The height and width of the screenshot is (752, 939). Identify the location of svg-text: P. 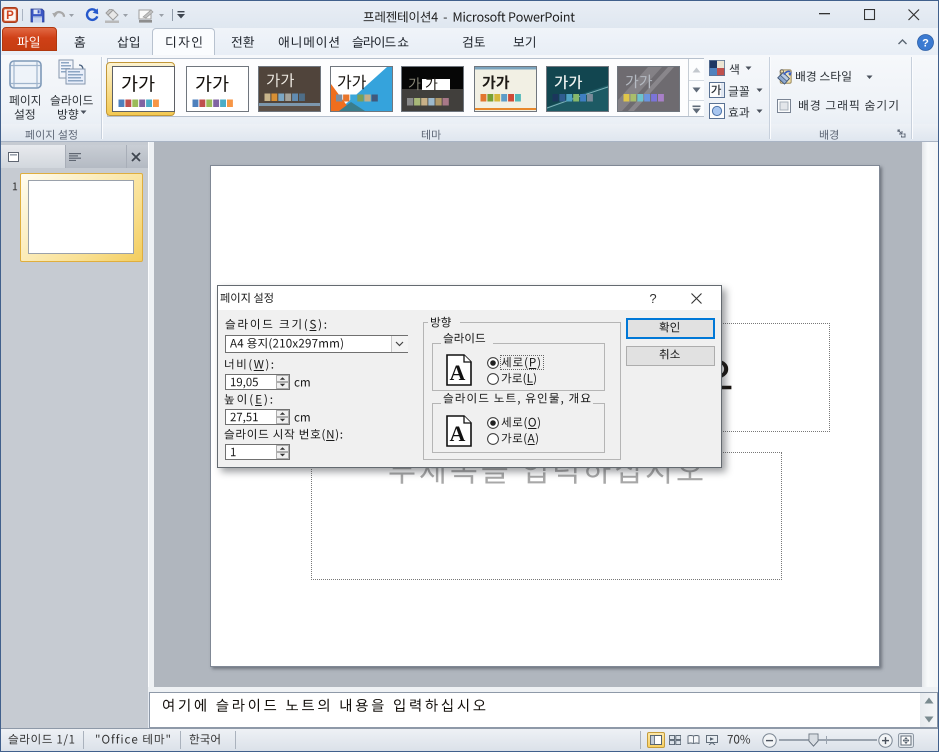
(10, 16).